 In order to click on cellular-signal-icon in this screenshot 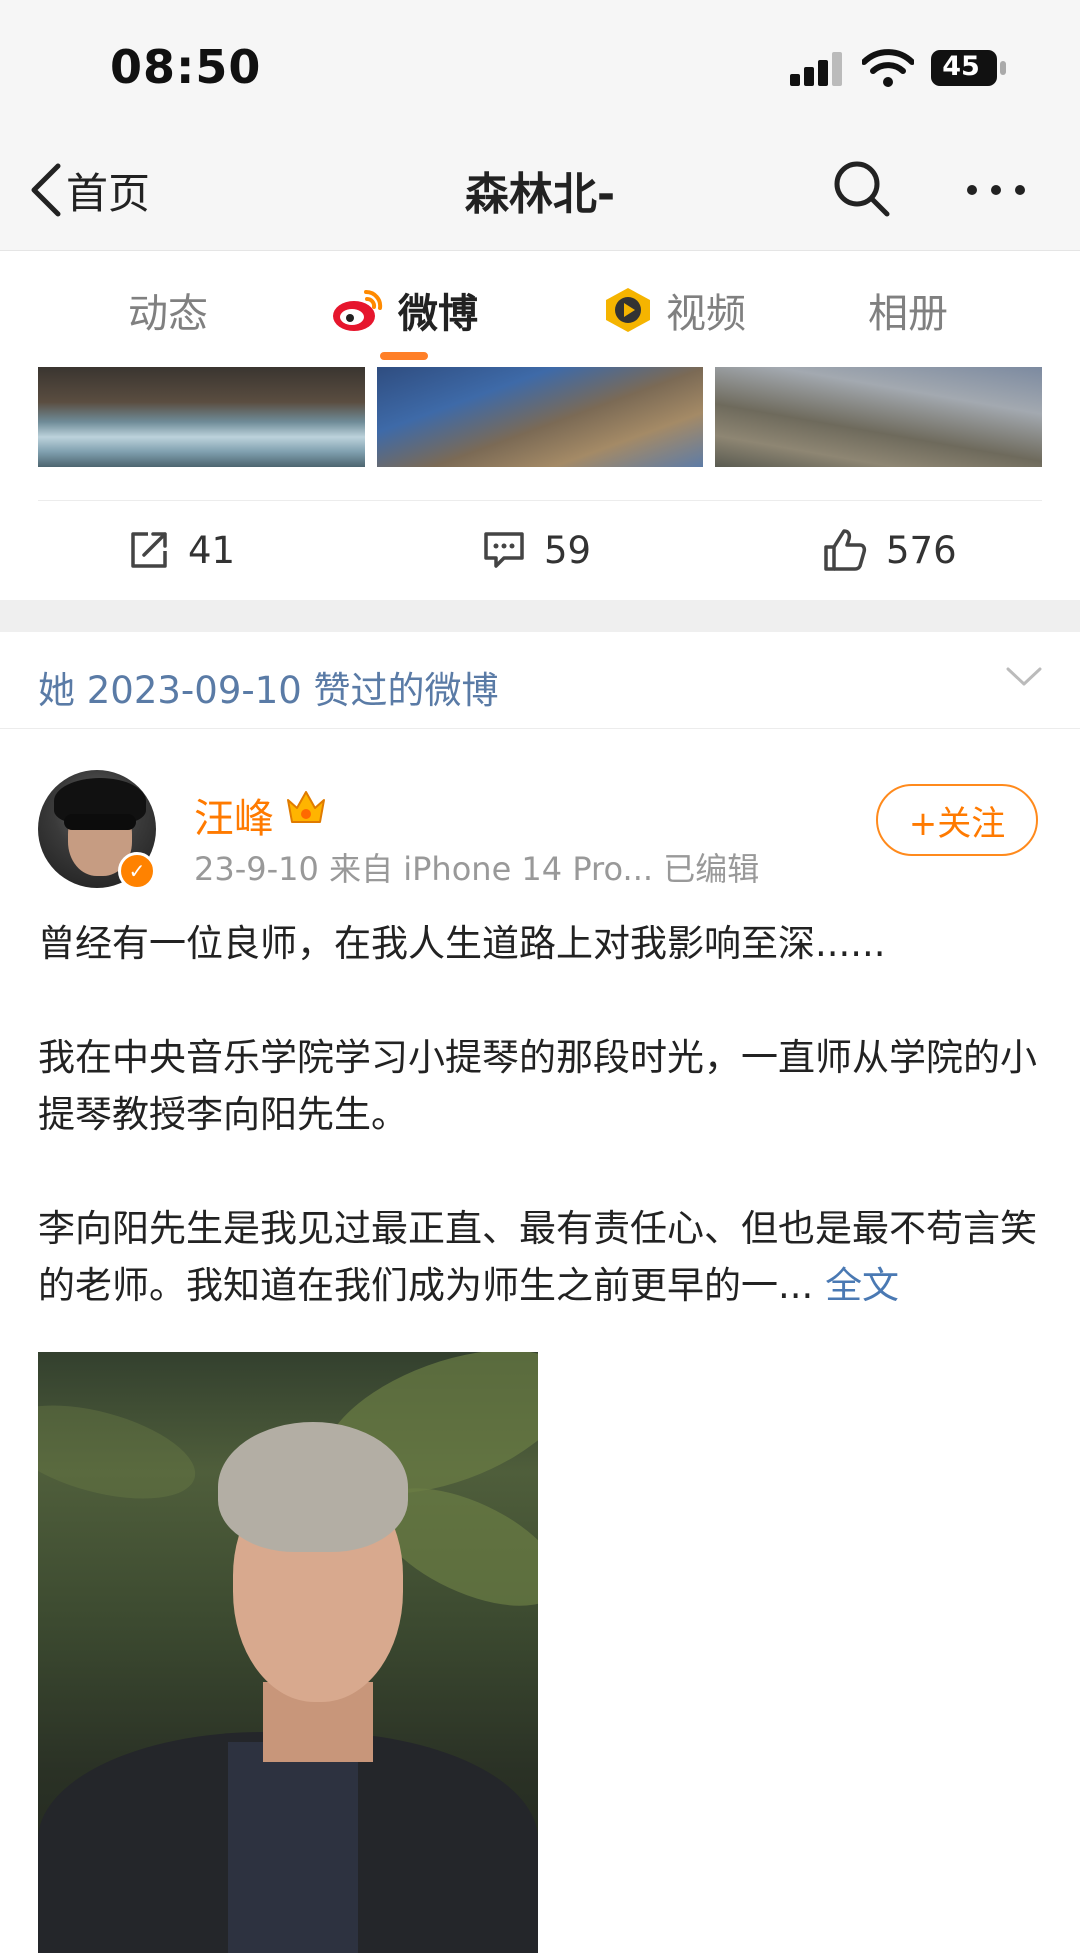, I will do `click(816, 69)`.